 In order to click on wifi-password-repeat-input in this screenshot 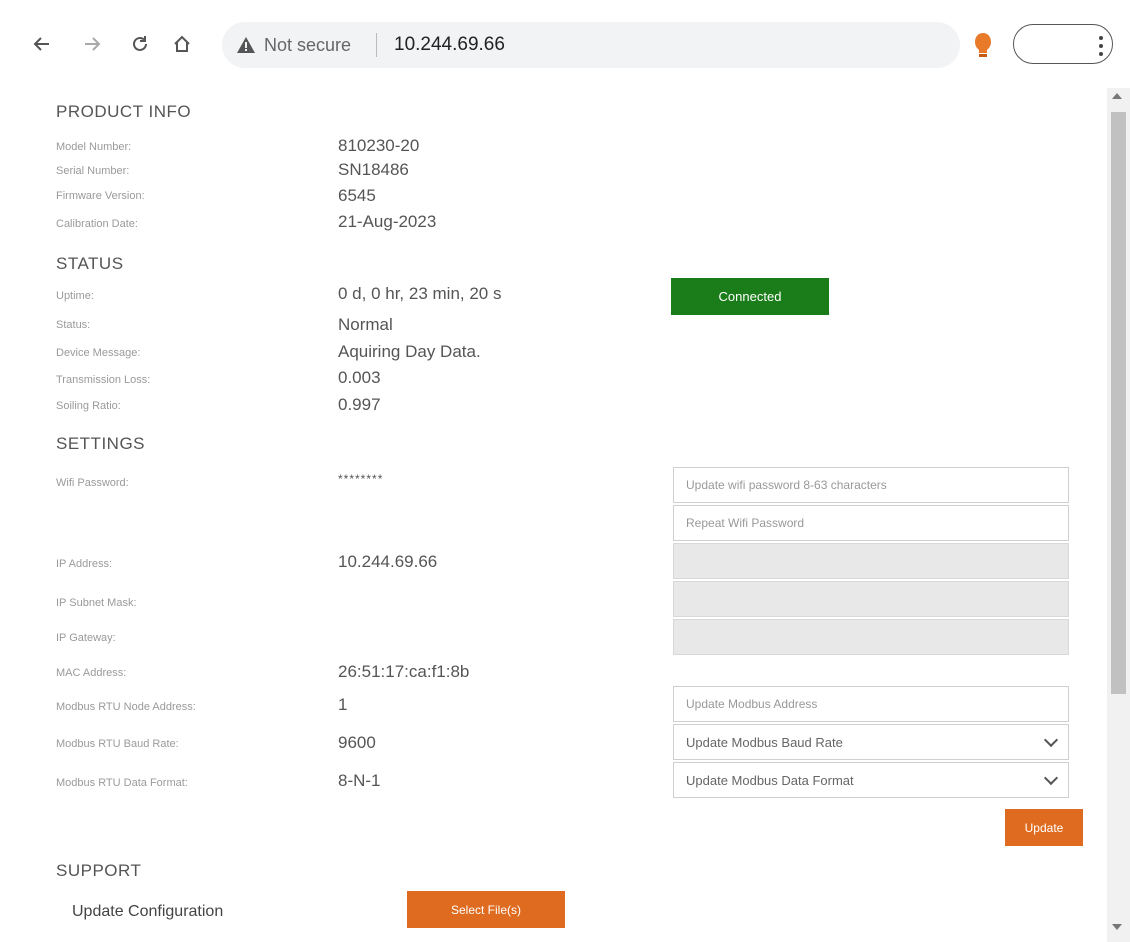, I will do `click(871, 523)`.